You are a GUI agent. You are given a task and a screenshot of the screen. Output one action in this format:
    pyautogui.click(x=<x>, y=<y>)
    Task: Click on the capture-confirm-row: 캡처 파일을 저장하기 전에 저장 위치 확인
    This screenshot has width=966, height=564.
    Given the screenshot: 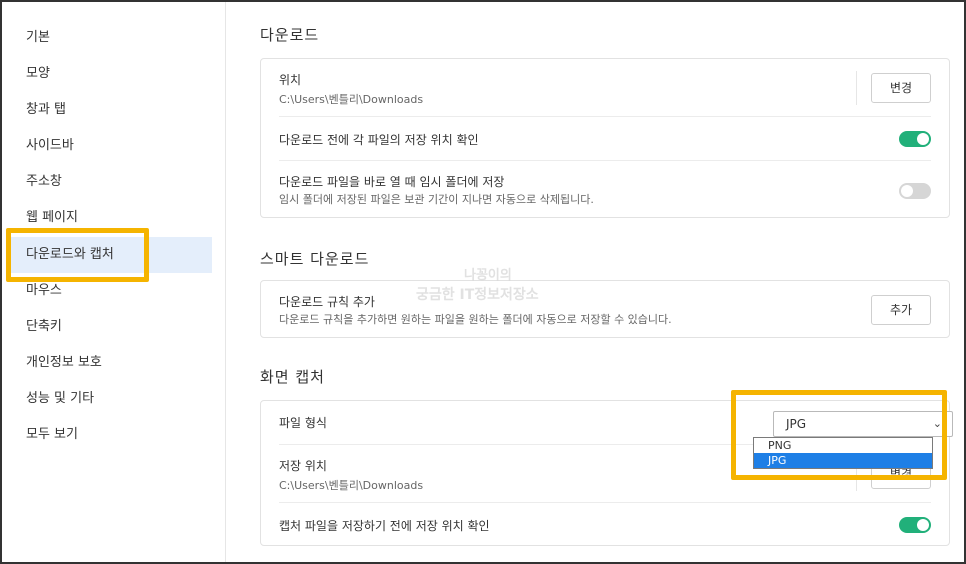 What is the action you would take?
    pyautogui.click(x=605, y=525)
    